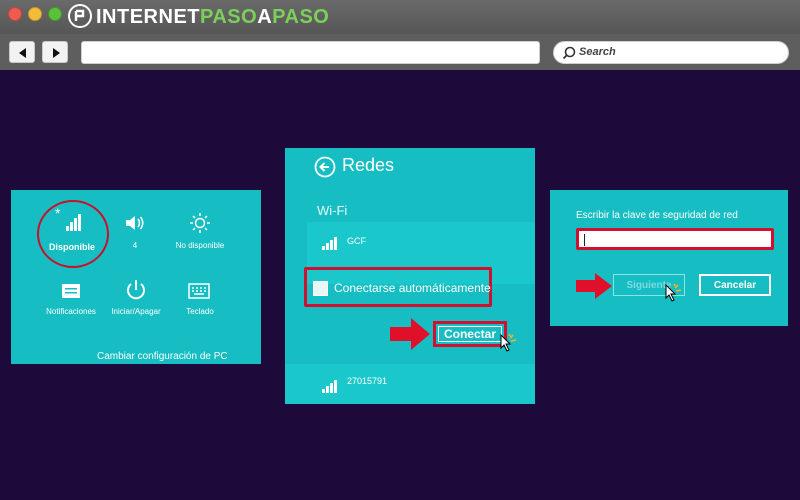  What do you see at coordinates (735, 285) in the screenshot?
I see `cancel-button: Cancelar` at bounding box center [735, 285].